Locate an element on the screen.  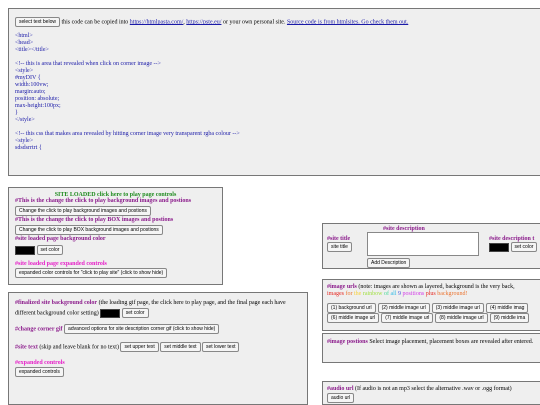
finalized-set-color-button: set color is located at coordinates (135, 313).